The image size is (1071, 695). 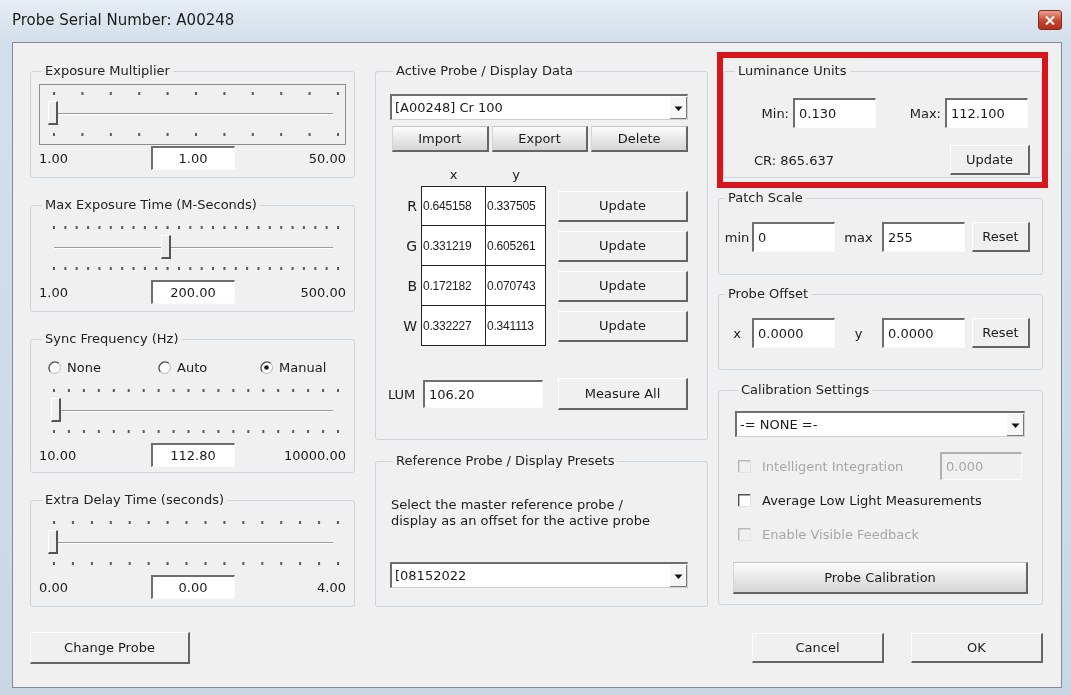 I want to click on radio-option: Manual, so click(x=293, y=367).